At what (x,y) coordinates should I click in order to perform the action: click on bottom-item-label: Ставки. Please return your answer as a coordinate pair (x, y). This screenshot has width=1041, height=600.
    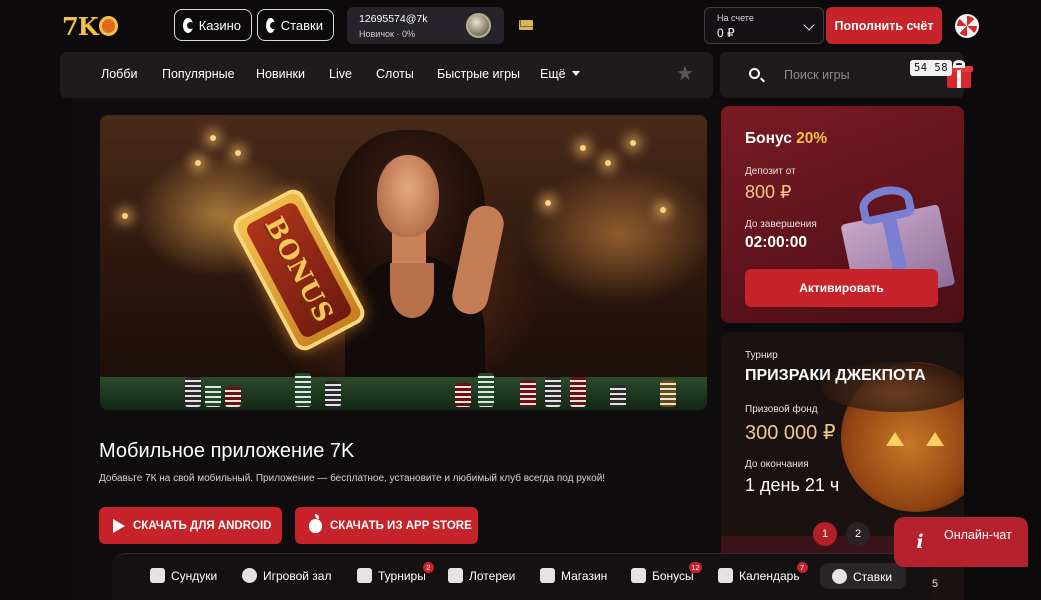
    Looking at the image, I should click on (873, 576).